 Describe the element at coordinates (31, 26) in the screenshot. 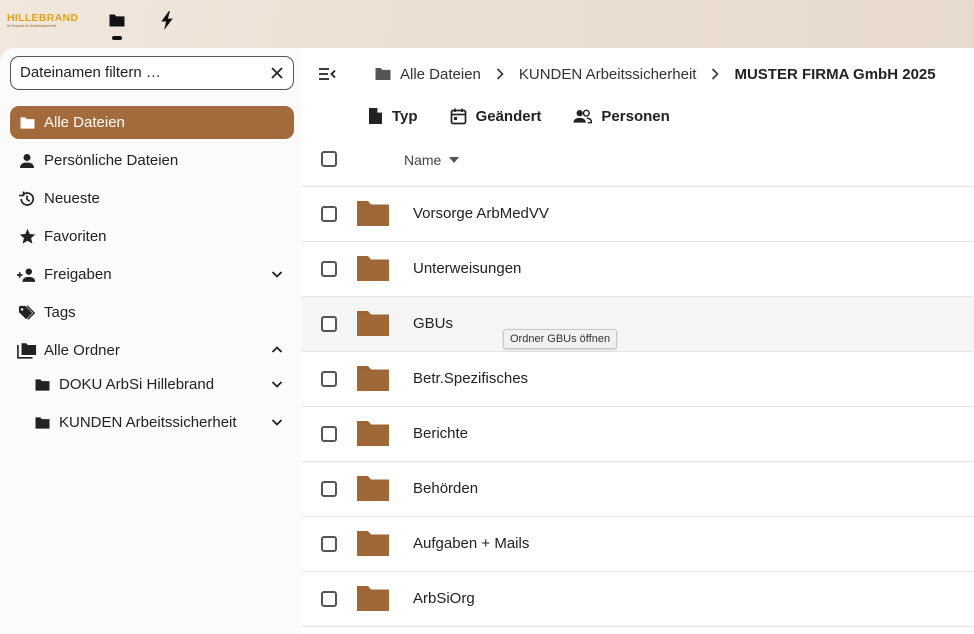

I see `logo-subtext: Ihr Experte für Arbeitssicherheit` at that location.